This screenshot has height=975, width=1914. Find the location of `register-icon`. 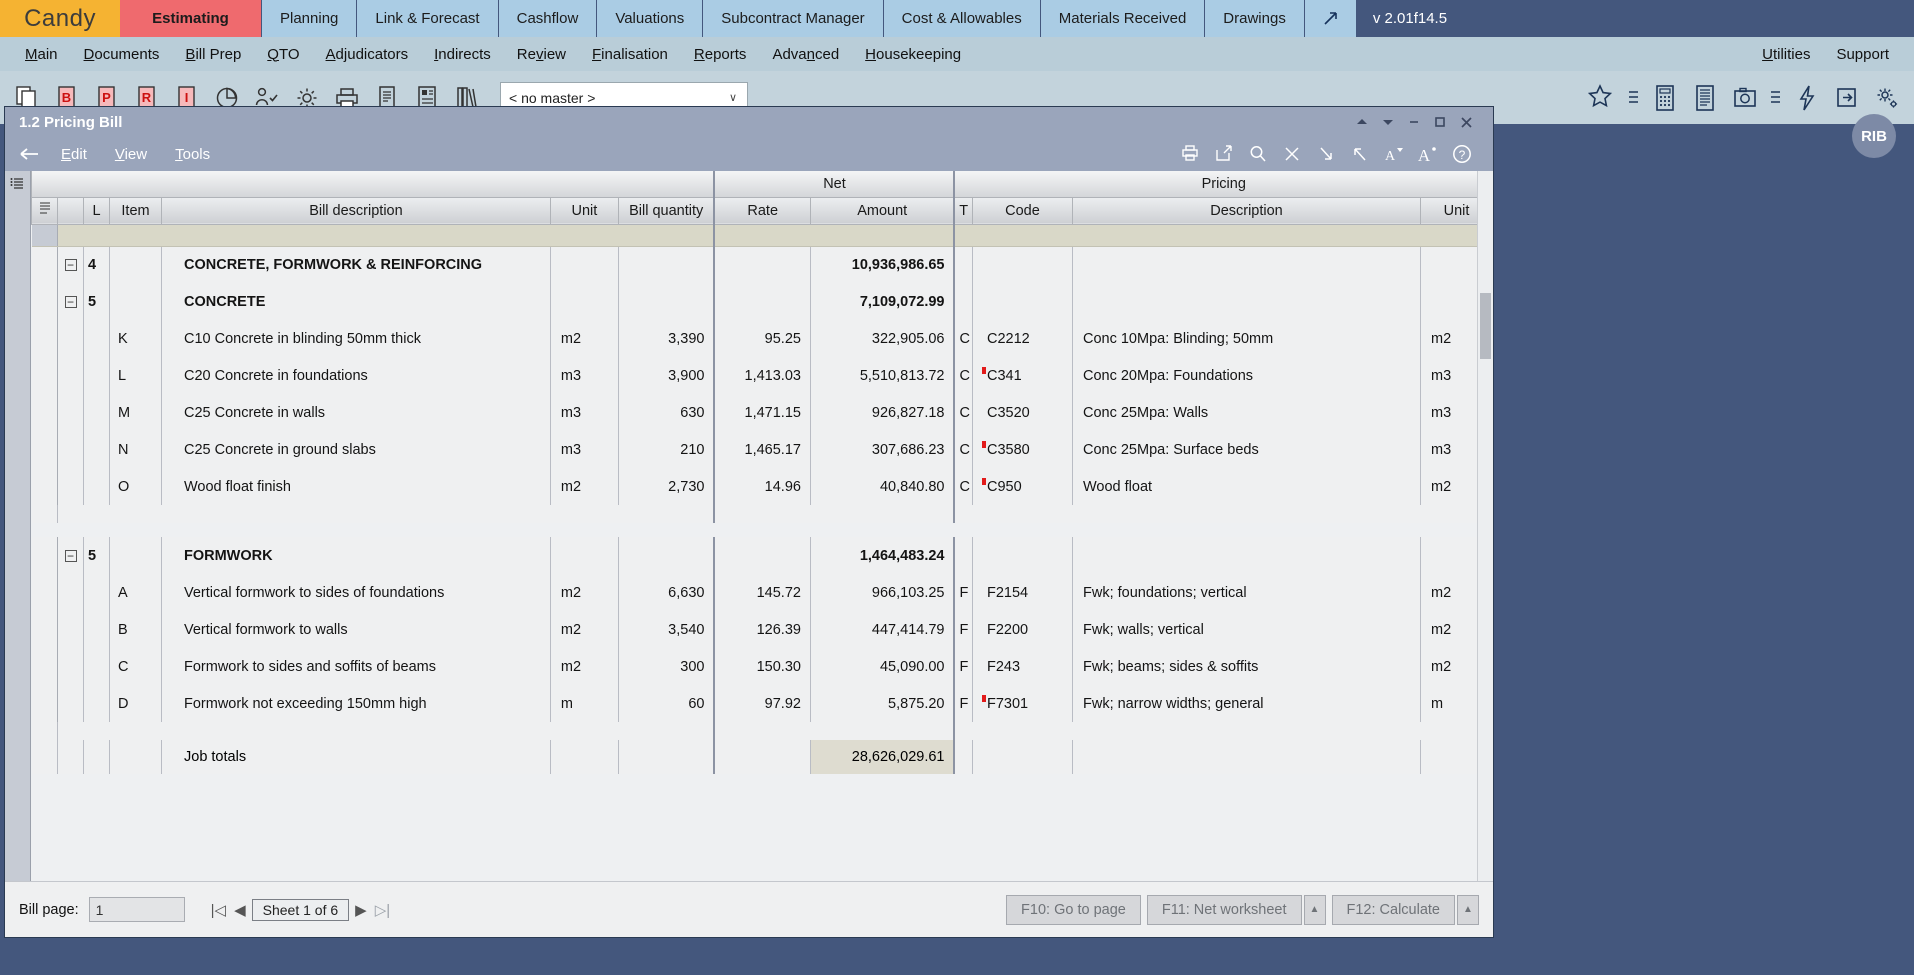

register-icon is located at coordinates (1705, 98).